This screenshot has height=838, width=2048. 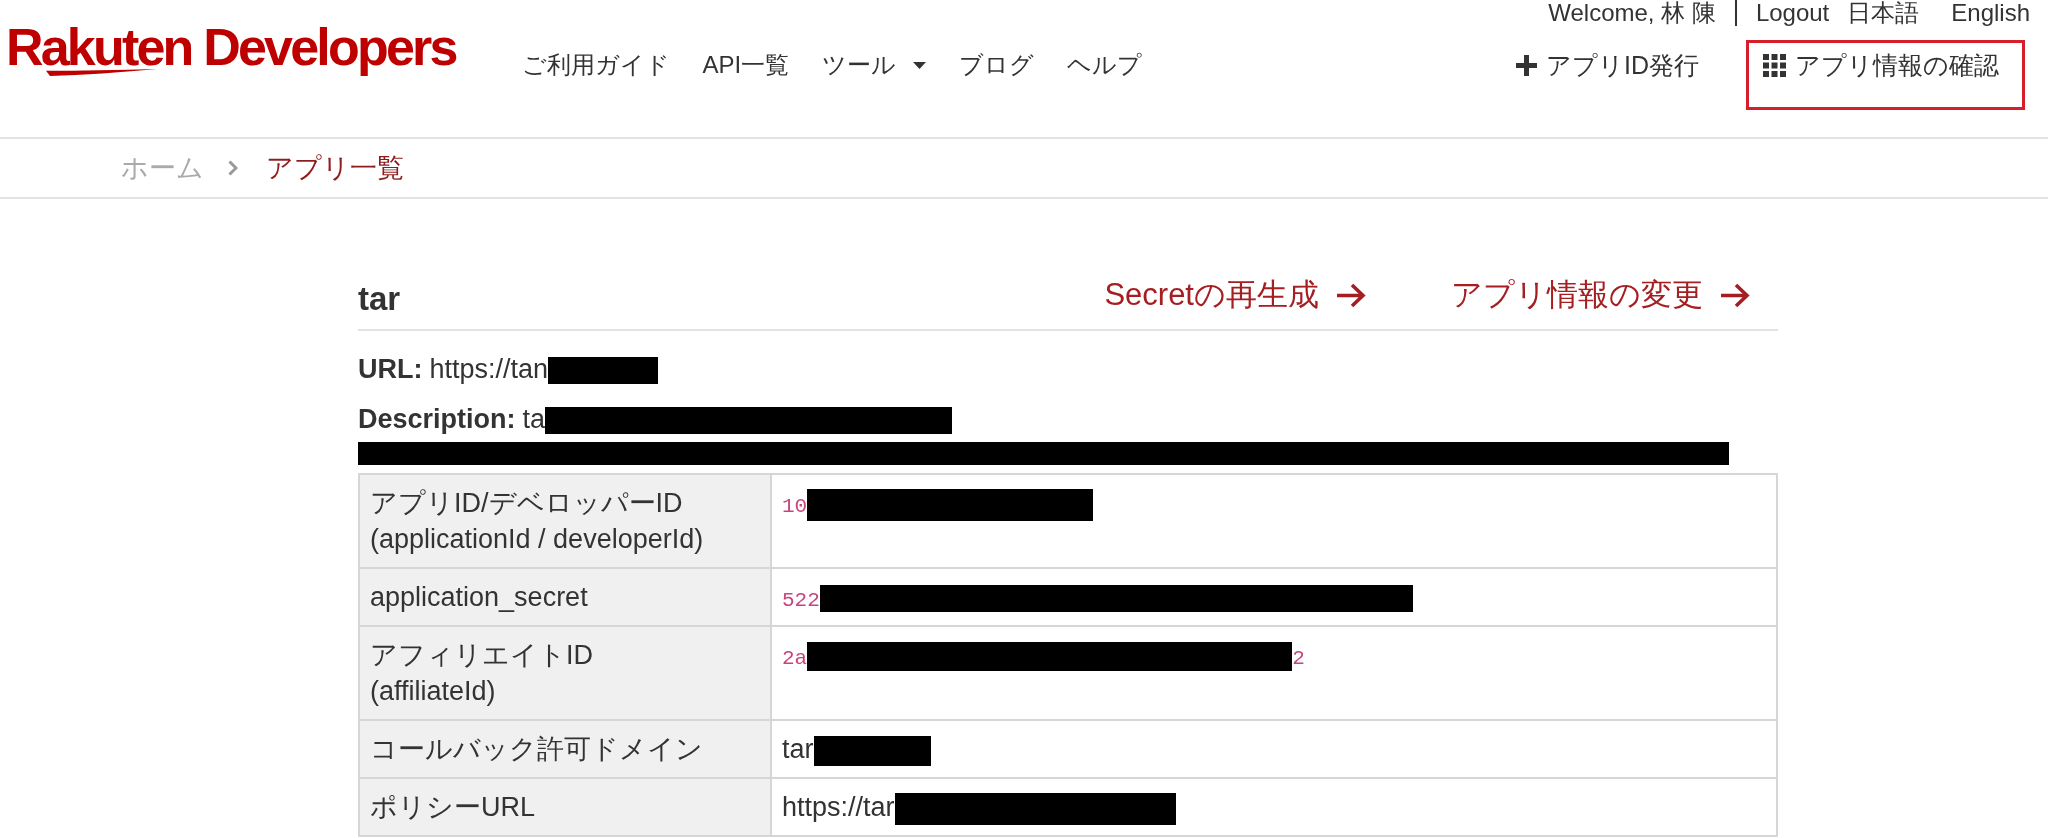 I want to click on language-link: 日本語, so click(x=1883, y=13).